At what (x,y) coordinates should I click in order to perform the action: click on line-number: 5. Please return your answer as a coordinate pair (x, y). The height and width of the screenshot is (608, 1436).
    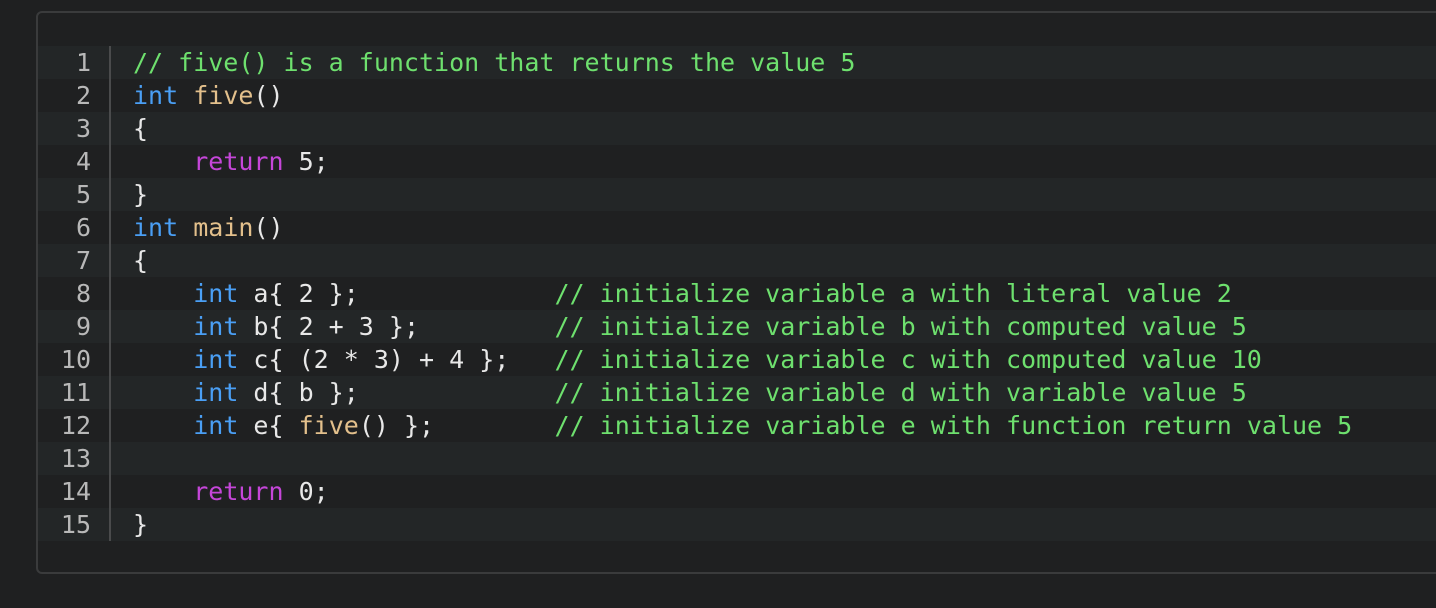
    Looking at the image, I should click on (74, 194).